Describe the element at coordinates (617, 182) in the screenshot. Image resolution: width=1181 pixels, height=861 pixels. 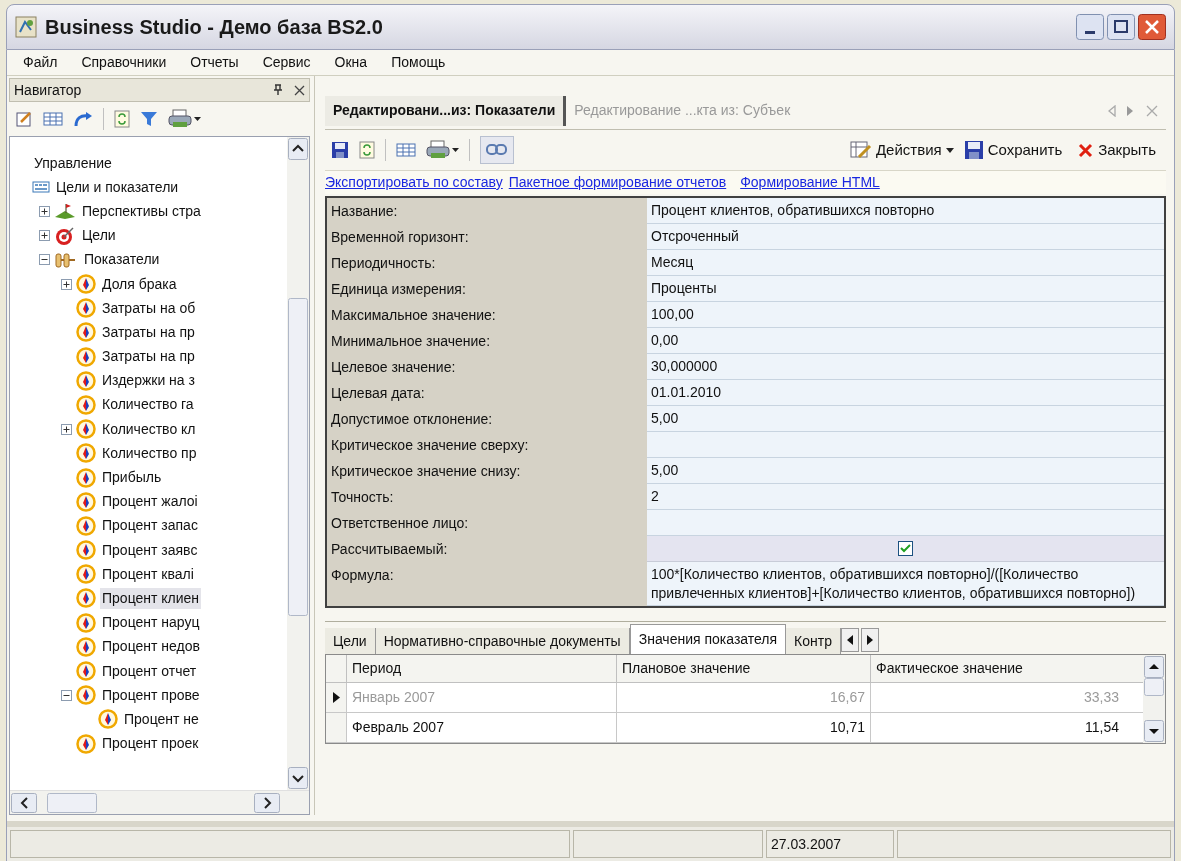
I see `link: Пакетное формирование отчетов` at that location.